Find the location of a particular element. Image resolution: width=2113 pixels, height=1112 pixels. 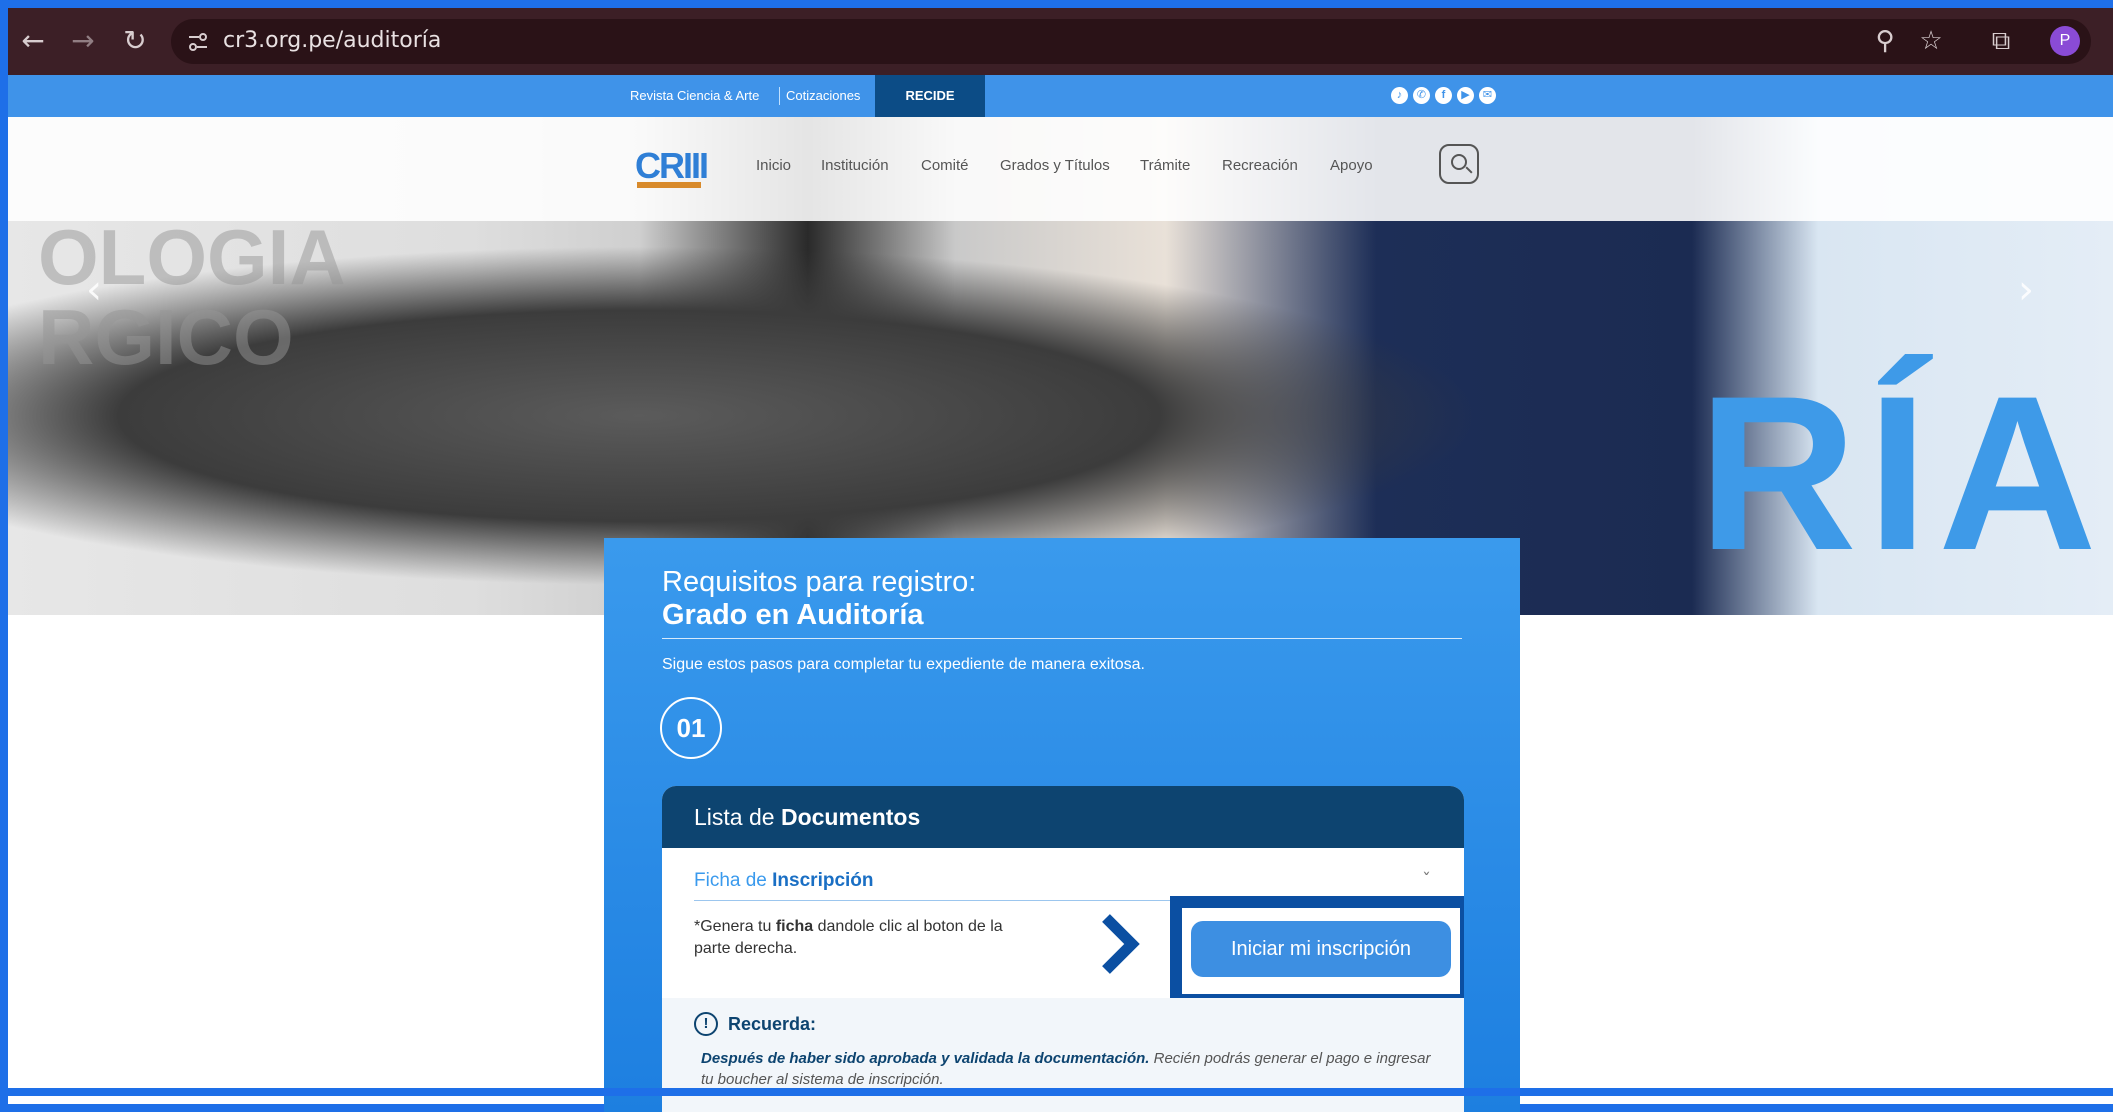

address-bar: cr3.org.pe/auditoría is located at coordinates (1131, 41).